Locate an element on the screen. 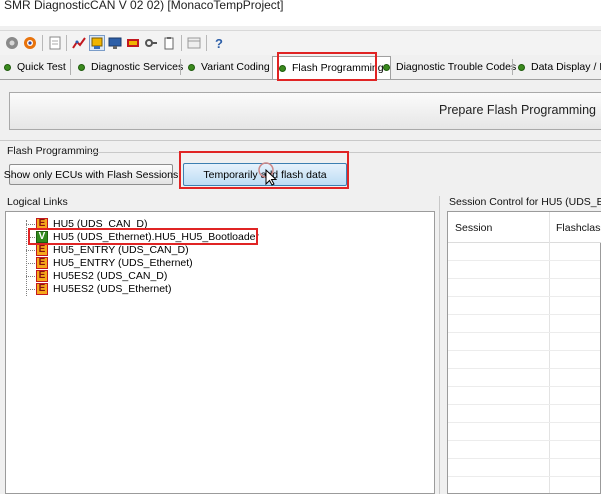  key-icon is located at coordinates (151, 43).